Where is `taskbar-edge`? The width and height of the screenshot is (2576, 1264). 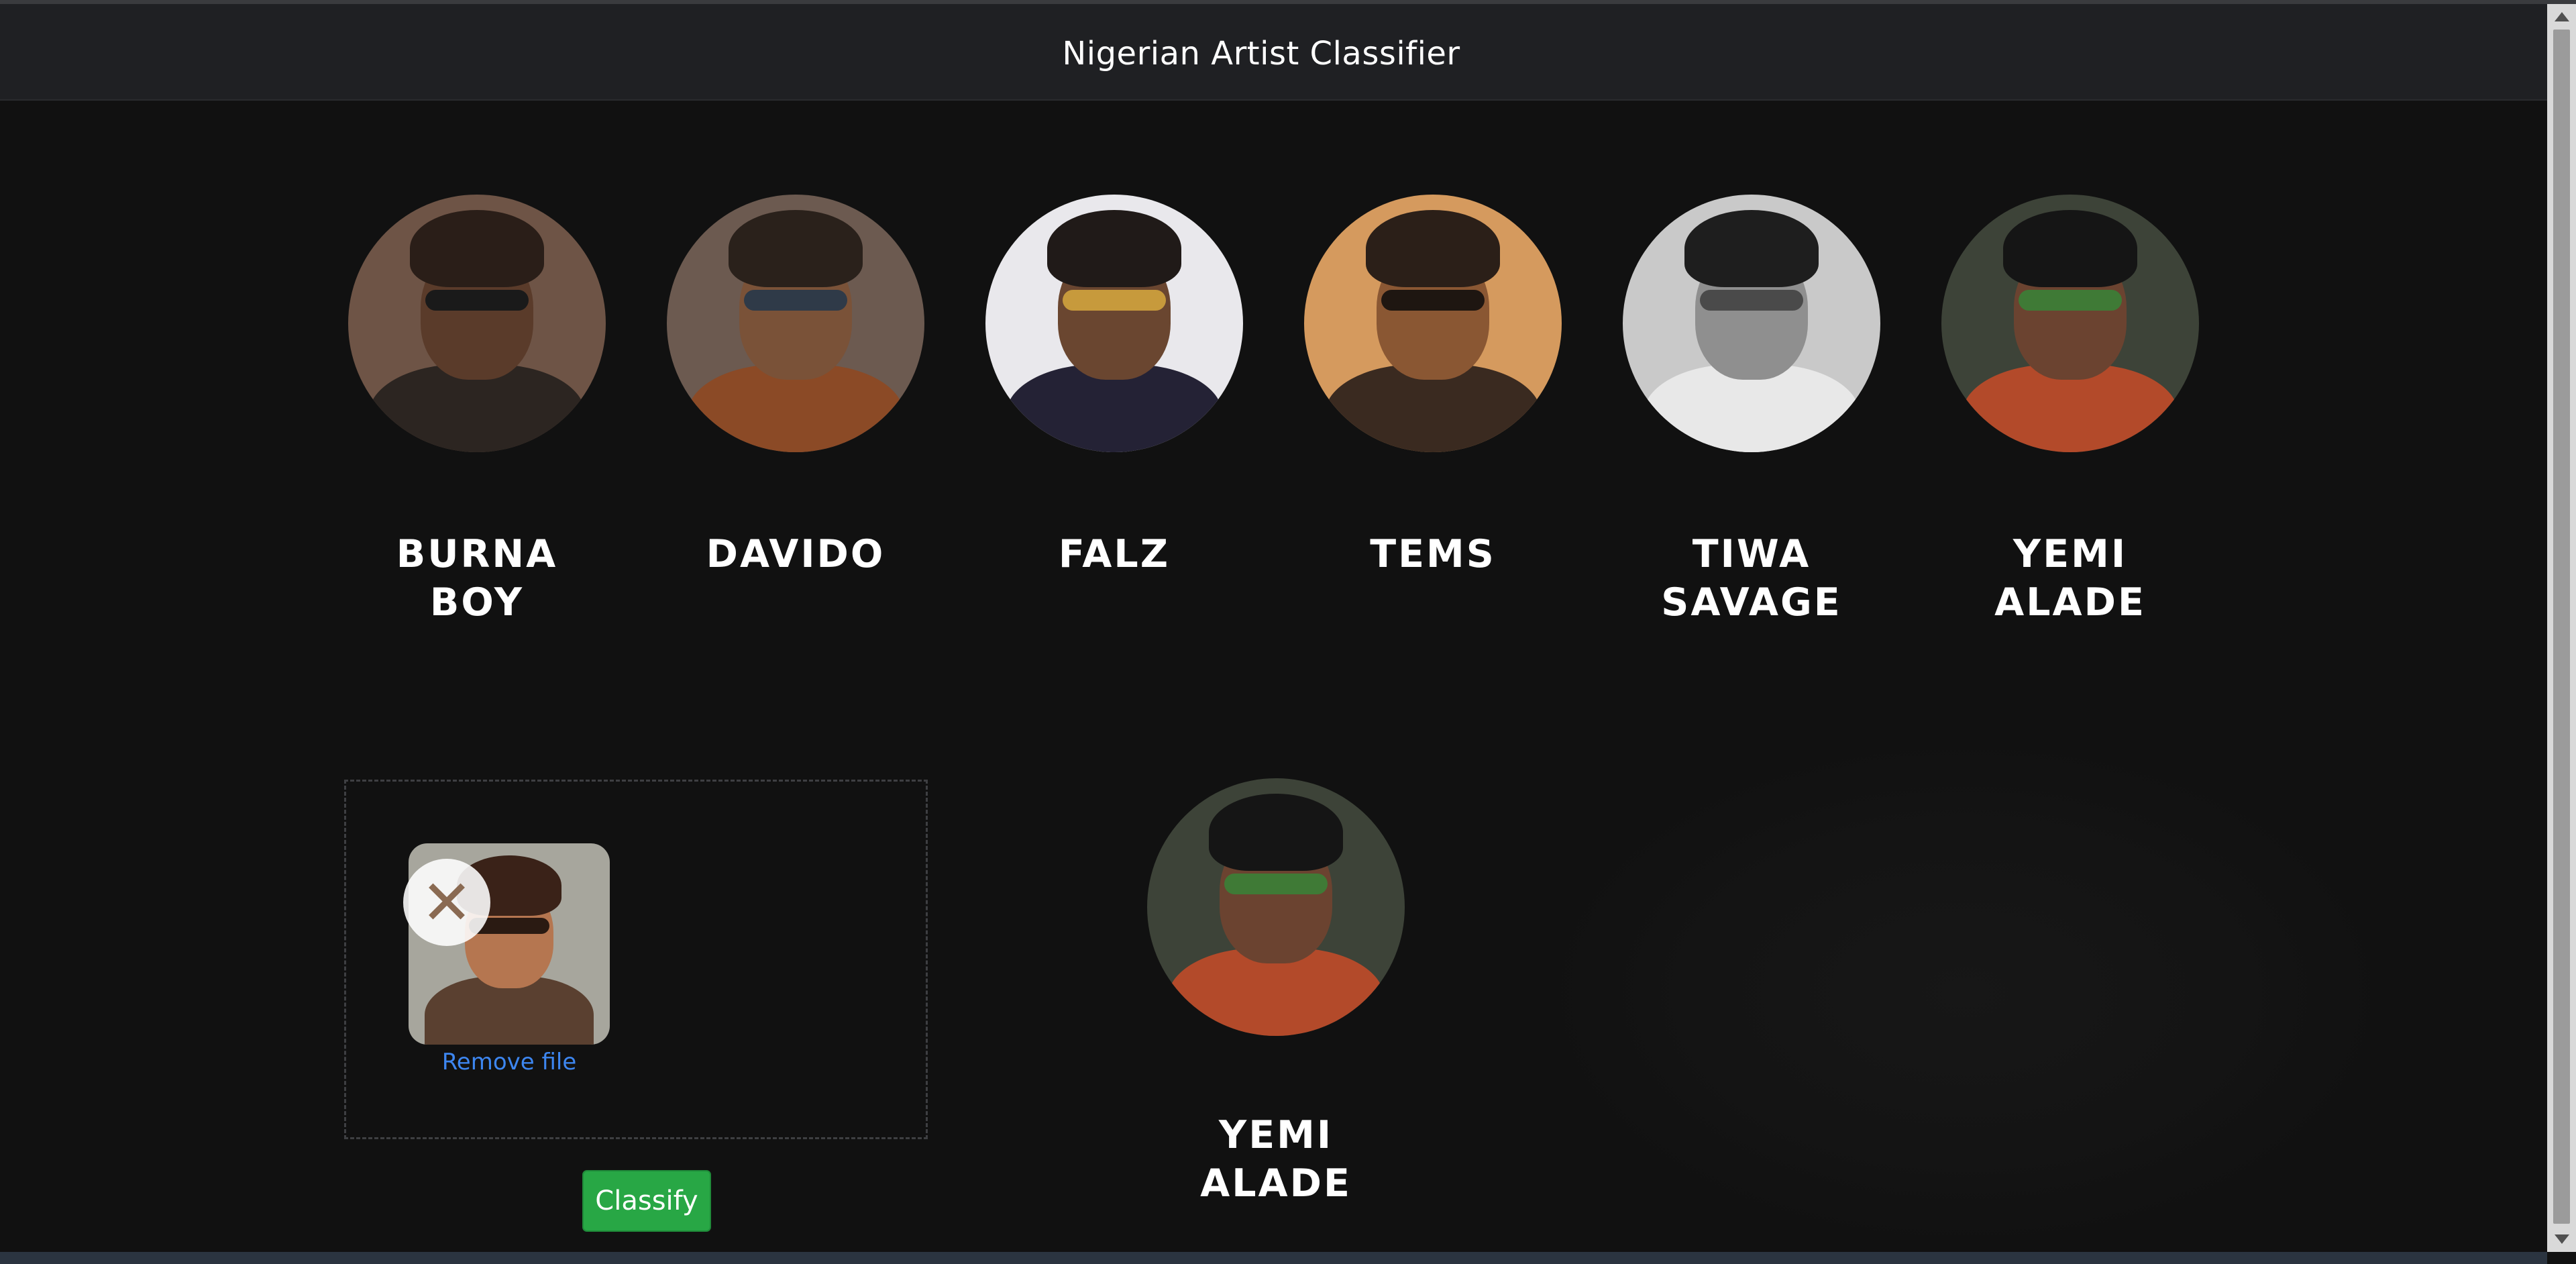
taskbar-edge is located at coordinates (1273, 1258).